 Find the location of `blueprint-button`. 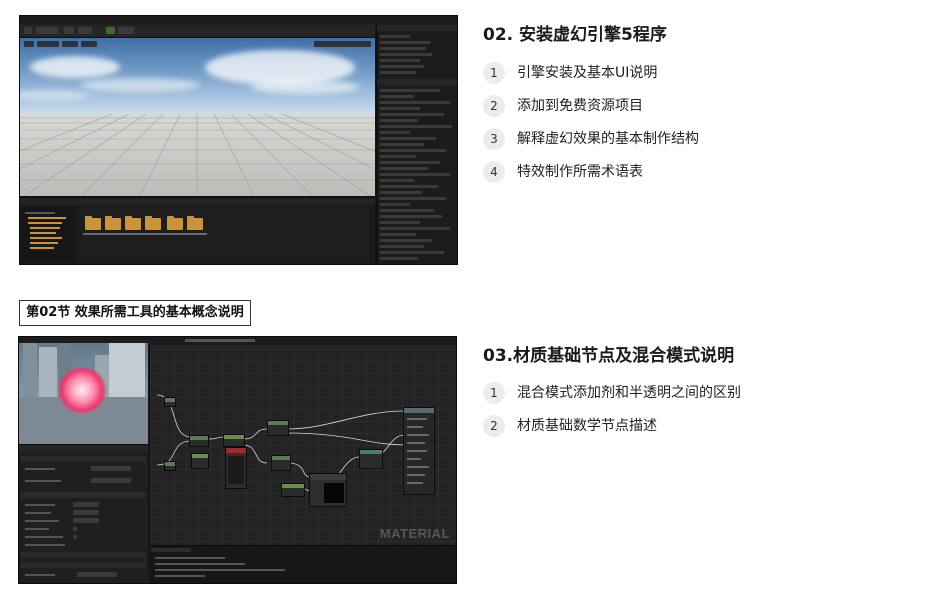

blueprint-button is located at coordinates (85, 30).